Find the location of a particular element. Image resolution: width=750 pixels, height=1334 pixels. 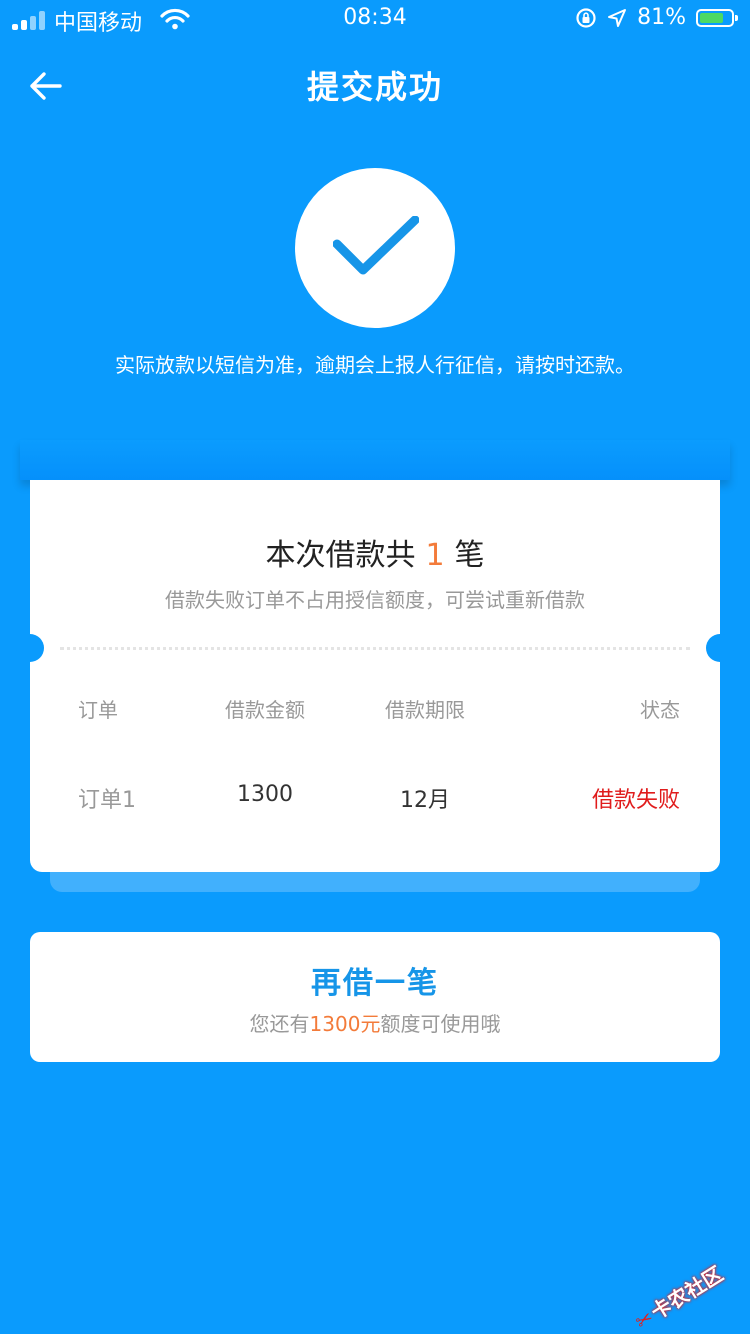

credit-suffix: 额度可使用哦 is located at coordinates (440, 1024).